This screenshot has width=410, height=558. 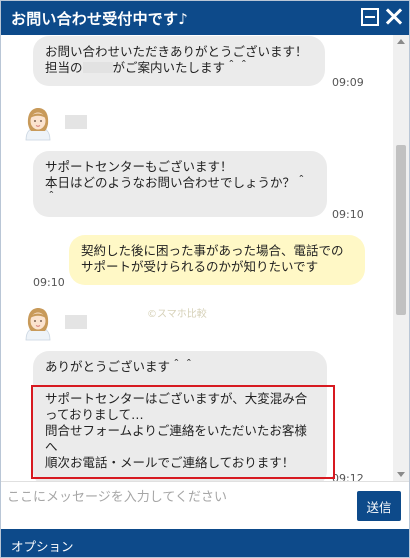 I want to click on message-time: 09:12, so click(x=348, y=476).